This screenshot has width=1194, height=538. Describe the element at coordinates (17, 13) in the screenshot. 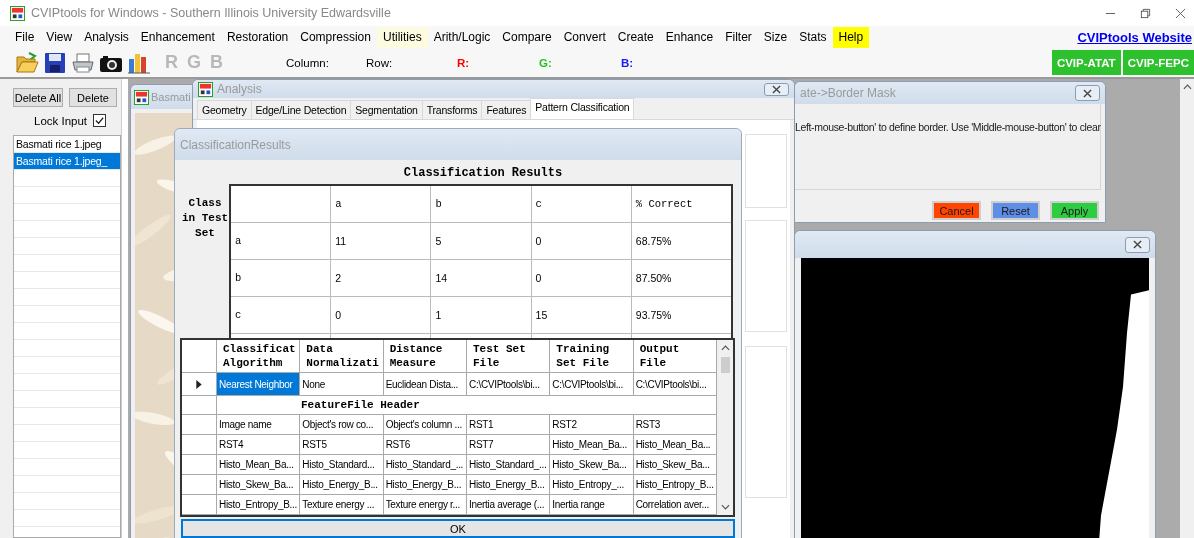

I see `app-icon` at that location.